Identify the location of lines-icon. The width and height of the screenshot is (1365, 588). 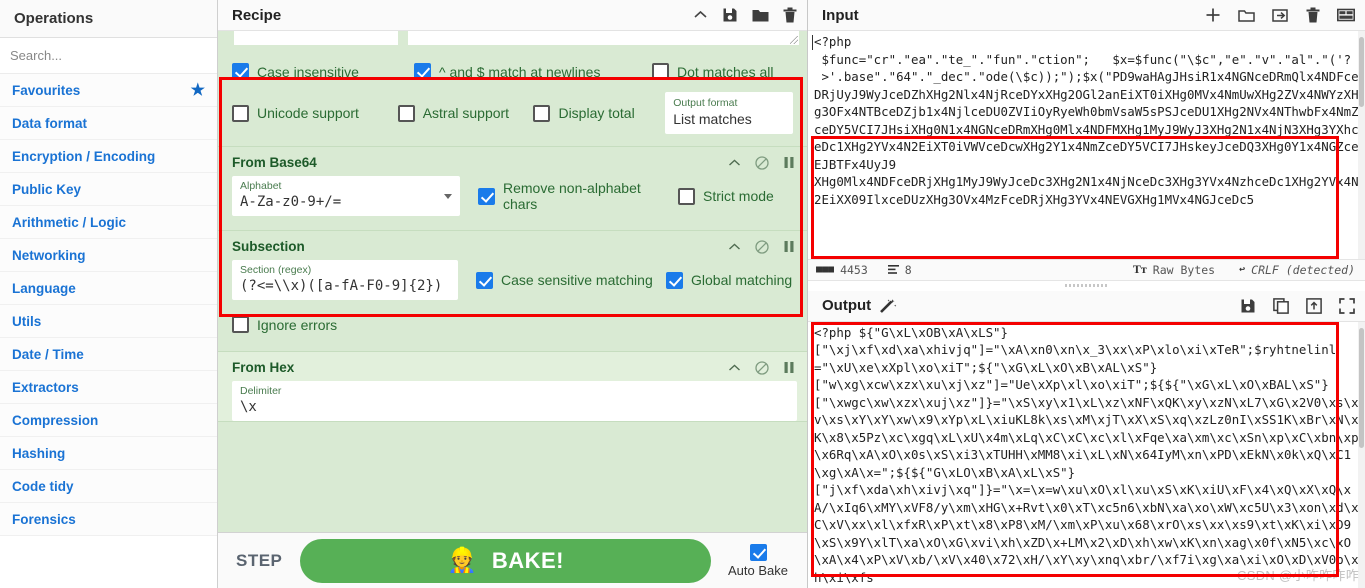
(893, 269).